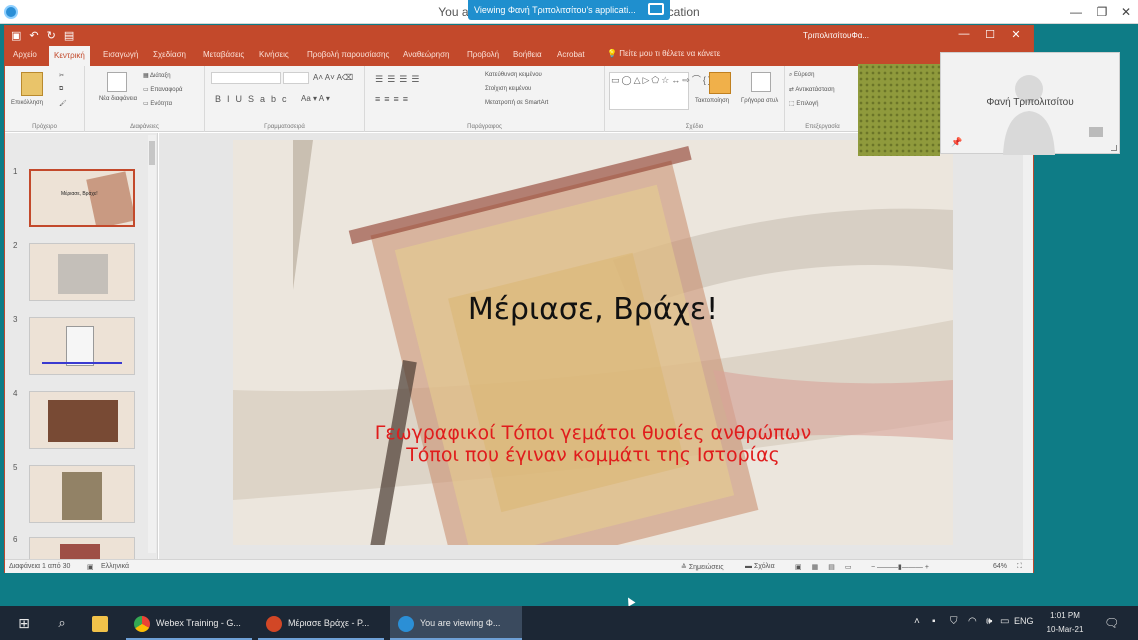  I want to click on close-icon: ✕, so click(1126, 12).